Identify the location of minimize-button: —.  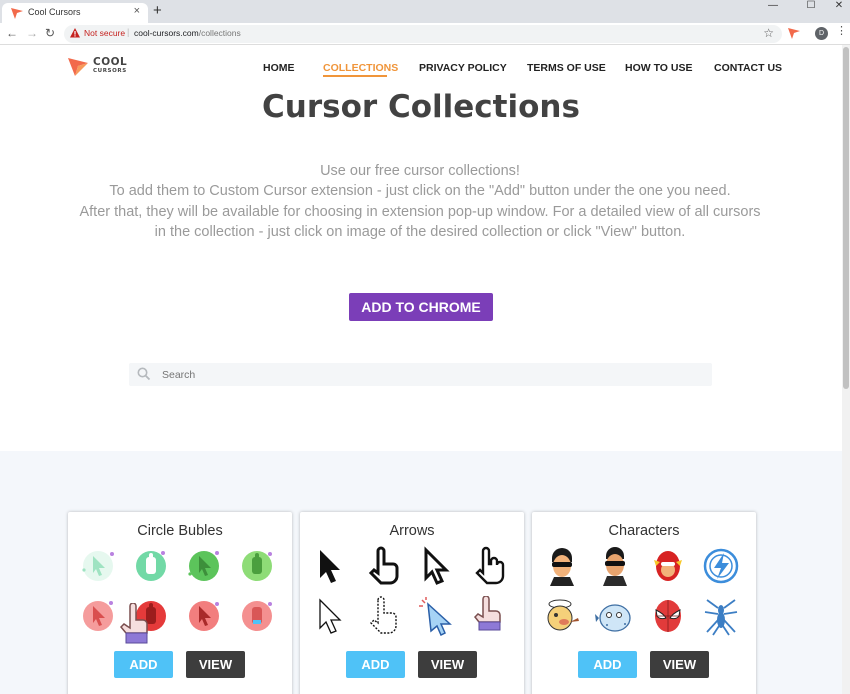
(773, 7).